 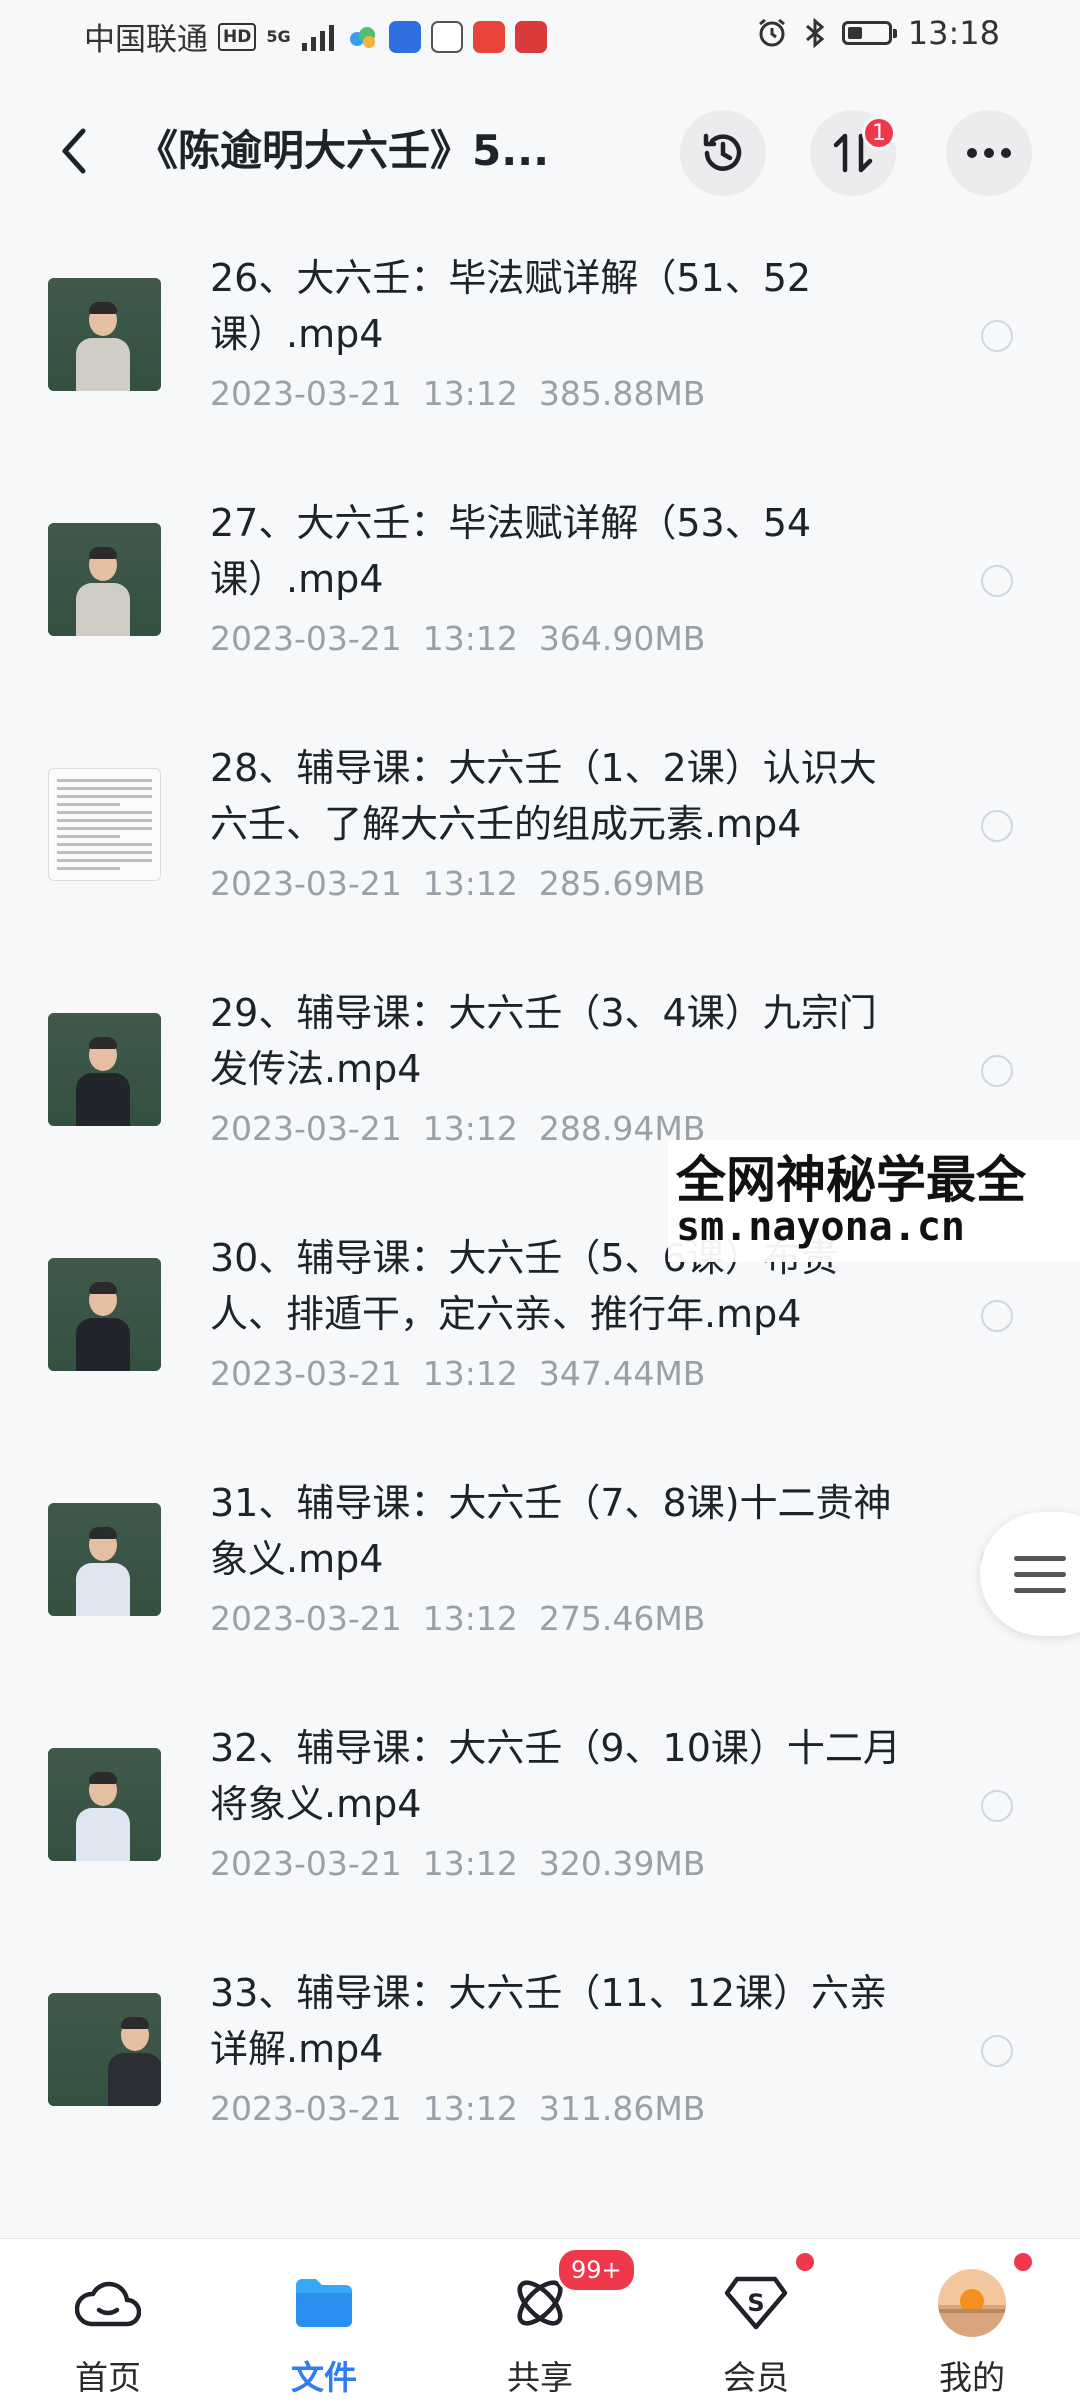 What do you see at coordinates (278, 36) in the screenshot?
I see `network-type: 5G` at bounding box center [278, 36].